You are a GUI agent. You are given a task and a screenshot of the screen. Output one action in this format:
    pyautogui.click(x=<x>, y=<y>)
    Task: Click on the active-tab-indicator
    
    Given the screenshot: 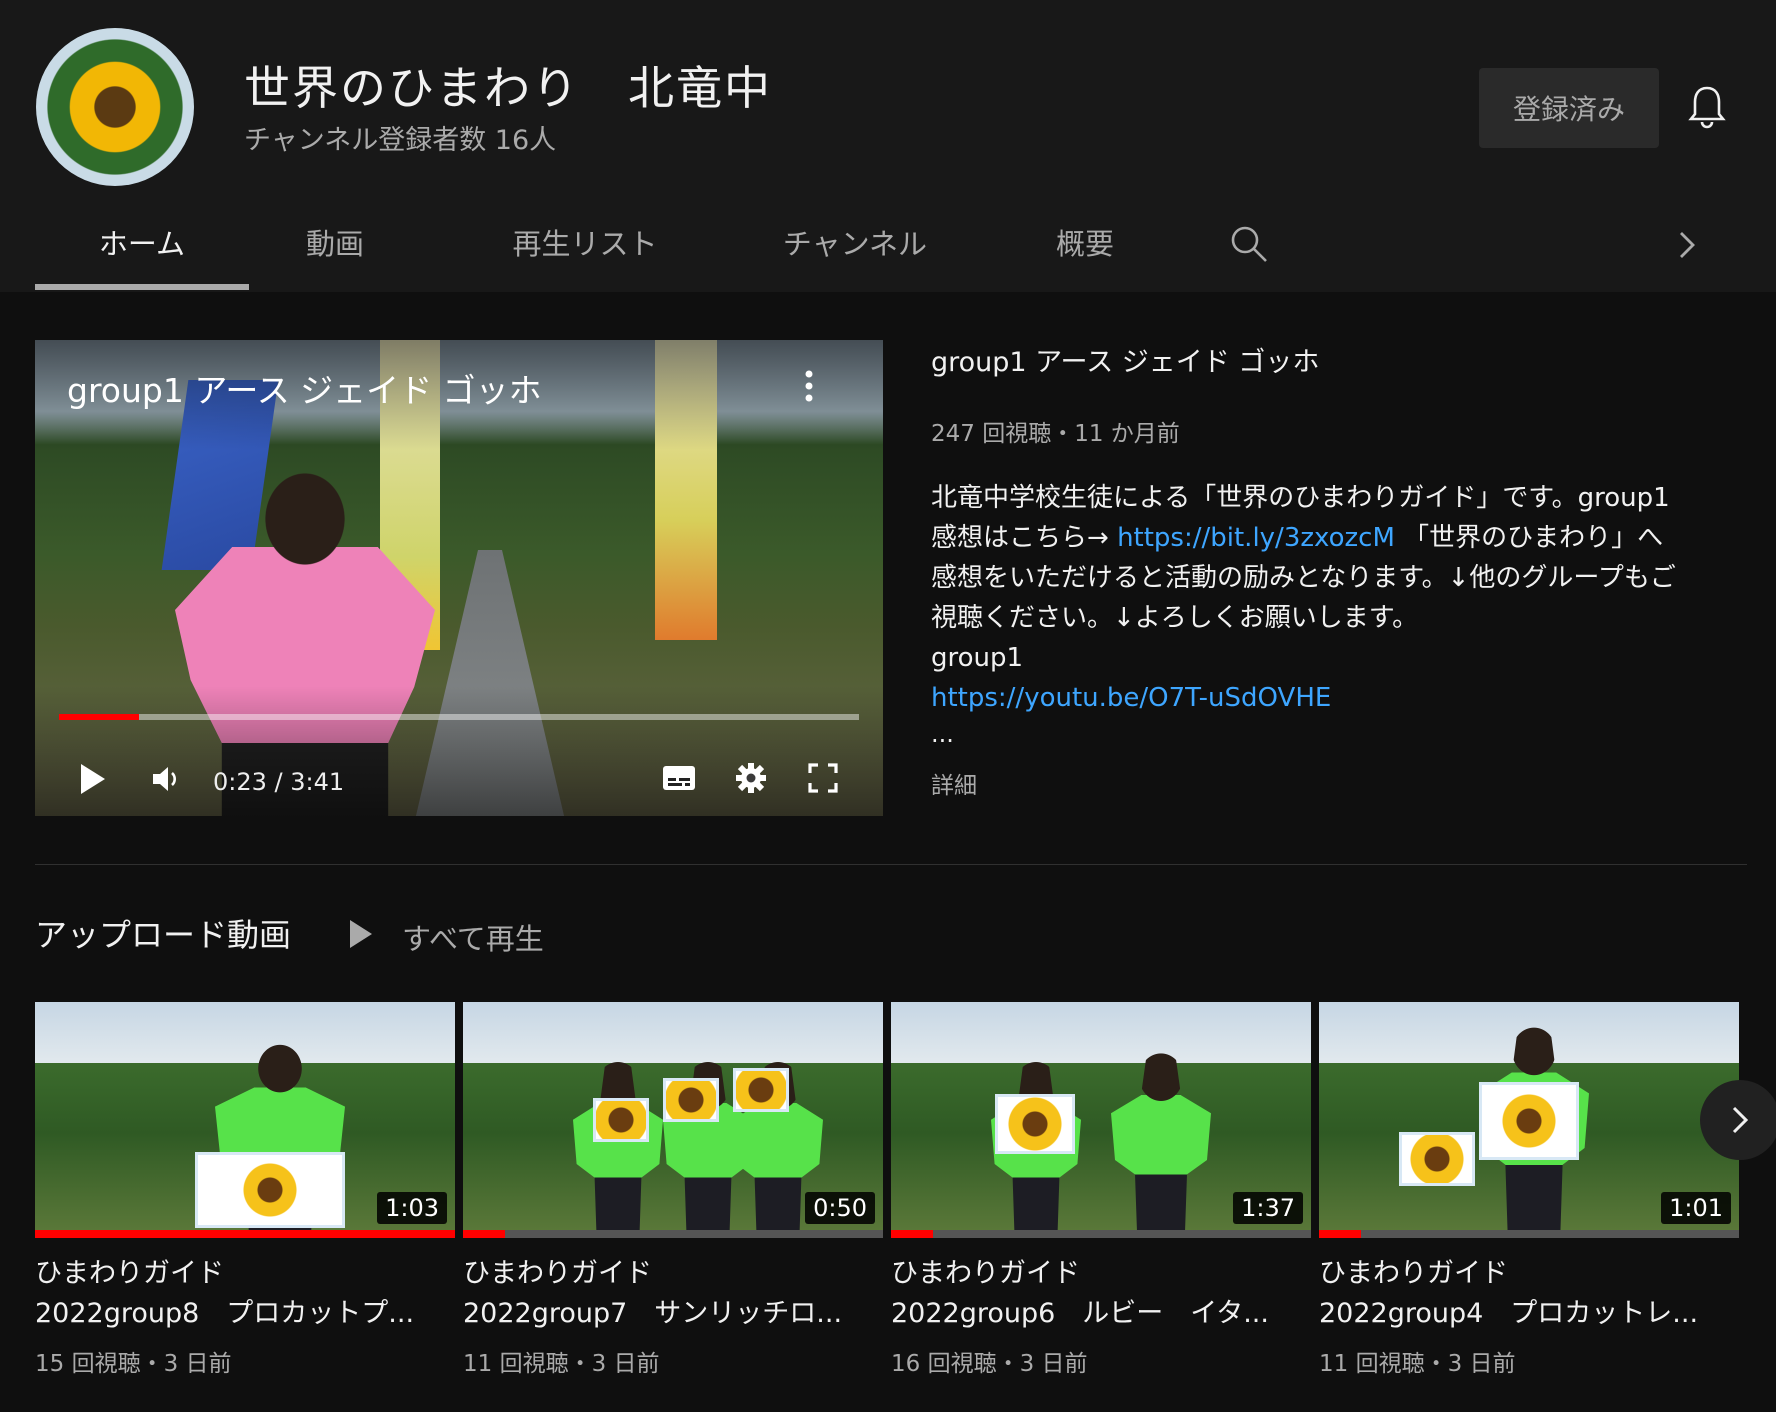 What is the action you would take?
    pyautogui.click(x=142, y=287)
    